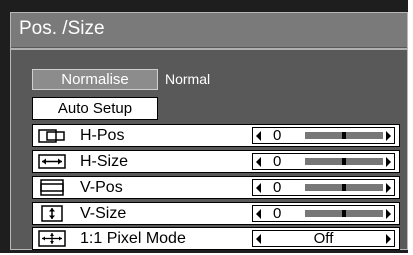  Describe the element at coordinates (52, 213) in the screenshot. I see `v-size-icon` at that location.